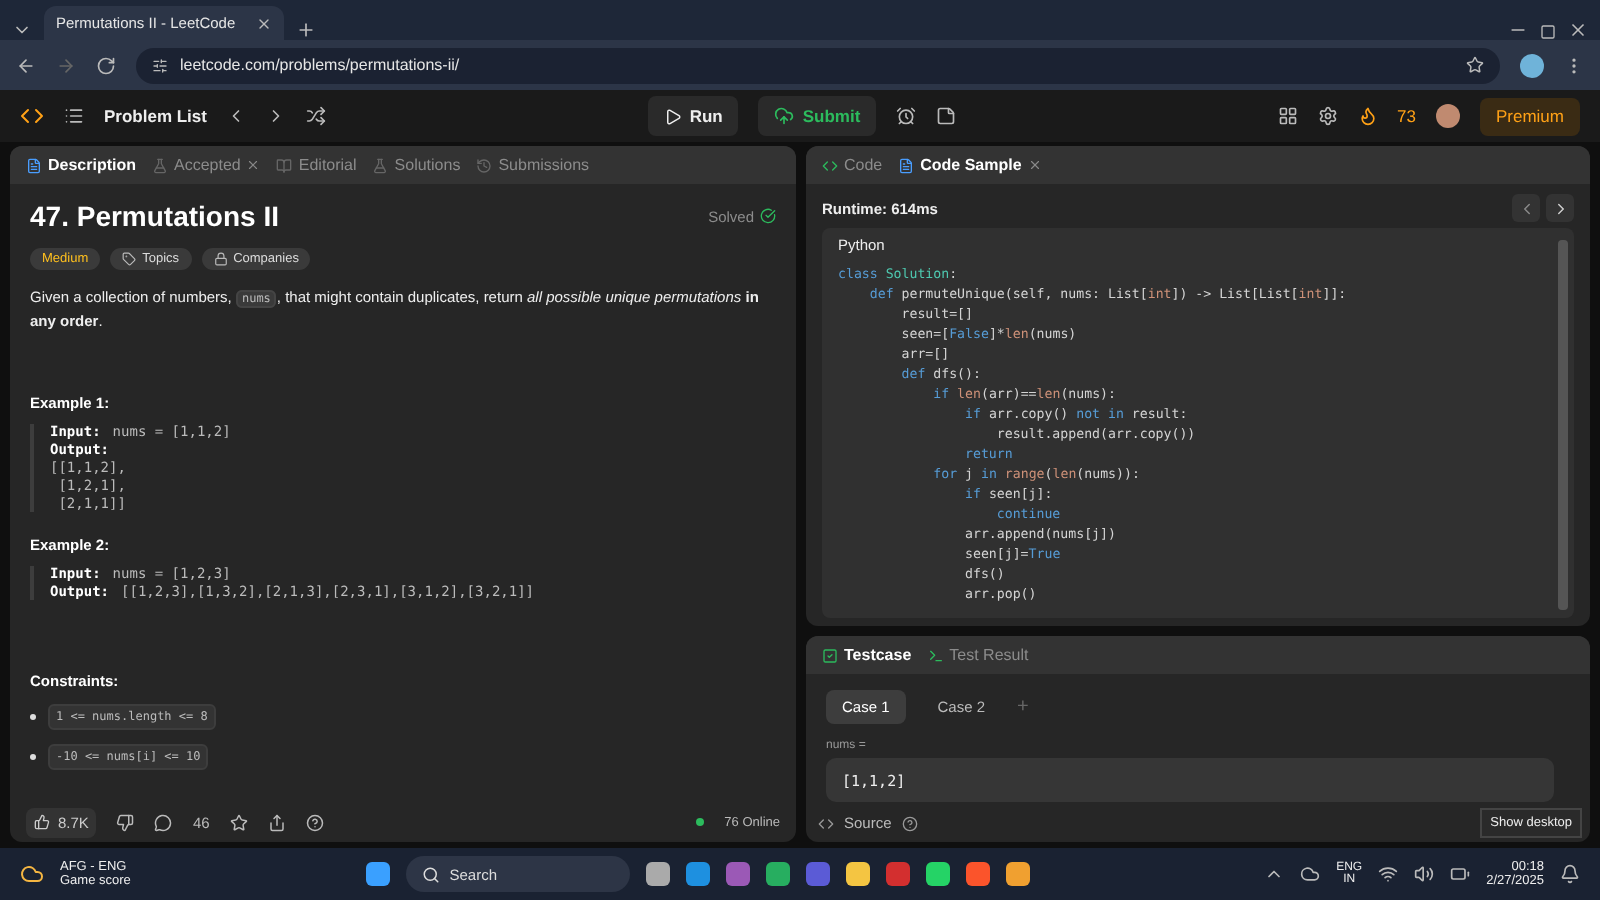 The height and width of the screenshot is (900, 1600). Describe the element at coordinates (672, 116) in the screenshot. I see `play-icon` at that location.